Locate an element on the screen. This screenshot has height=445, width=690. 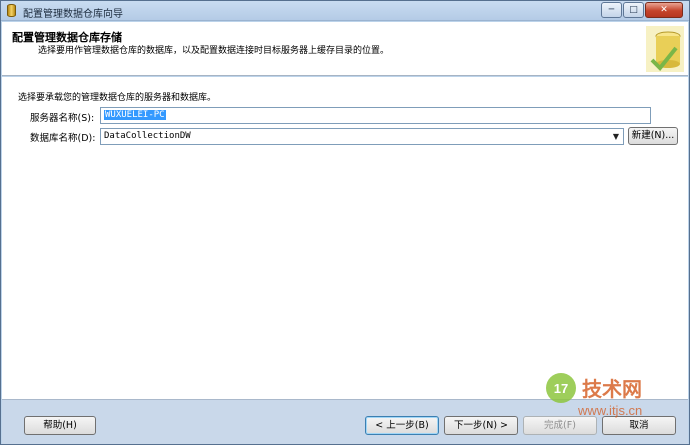
close-icon: ✕ is located at coordinates (664, 9).